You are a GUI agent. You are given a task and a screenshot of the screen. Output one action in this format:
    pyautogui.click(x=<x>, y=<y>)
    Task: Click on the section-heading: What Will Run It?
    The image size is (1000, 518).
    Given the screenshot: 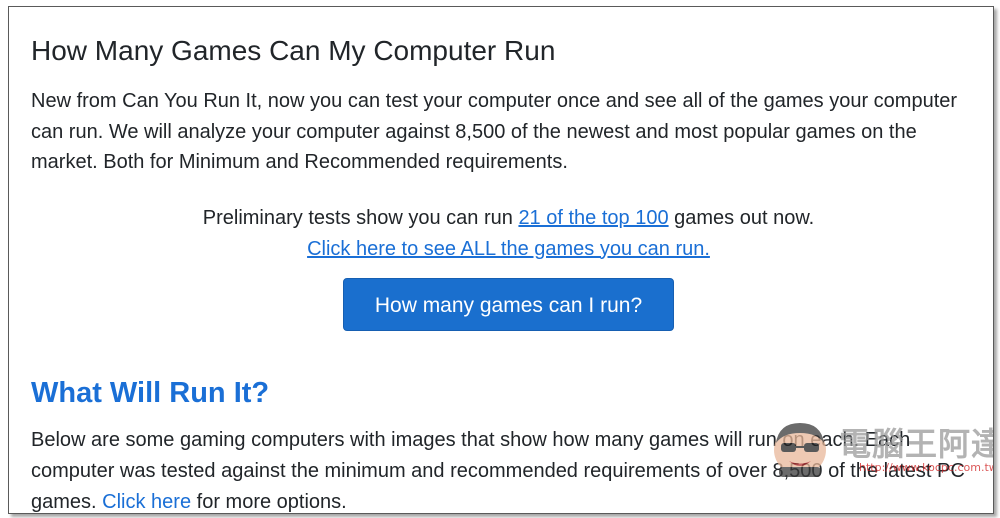 What is the action you would take?
    pyautogui.click(x=150, y=393)
    